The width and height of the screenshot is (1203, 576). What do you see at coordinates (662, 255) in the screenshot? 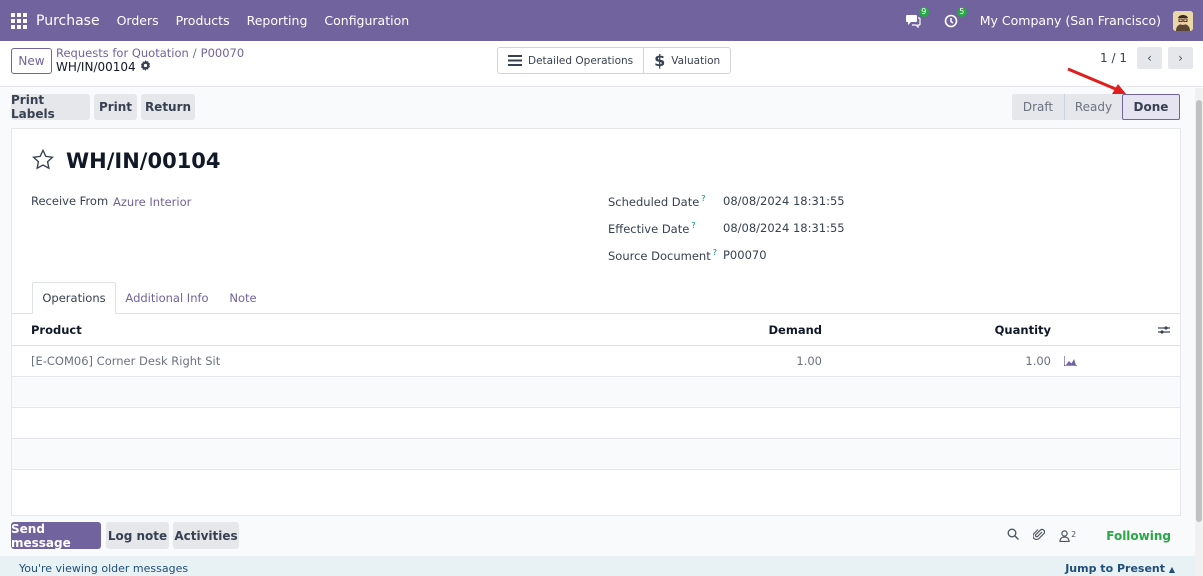
I see `source-document-label: Source Document?` at bounding box center [662, 255].